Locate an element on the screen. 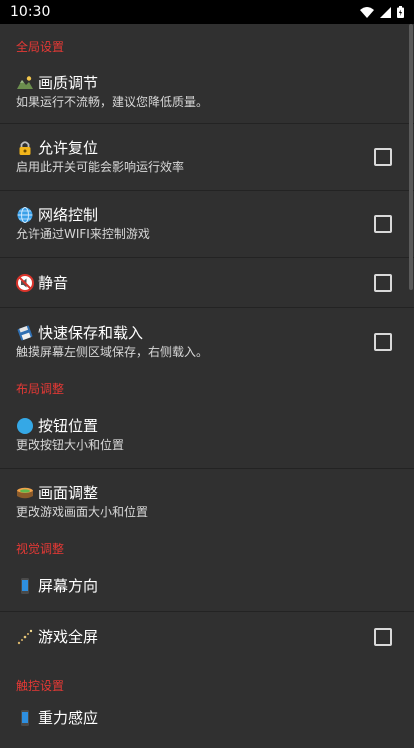  section-header-visual: 视觉调整 is located at coordinates (40, 548).